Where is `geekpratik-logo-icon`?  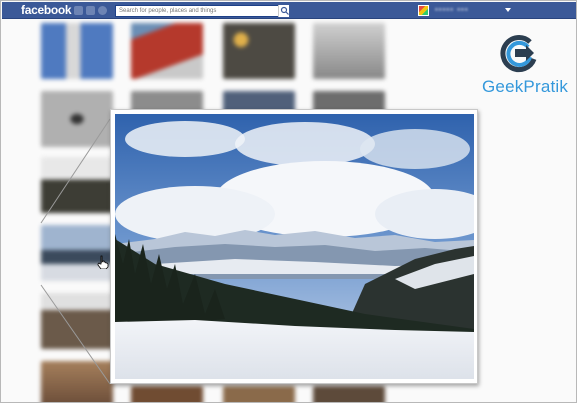
geekpratik-logo-icon is located at coordinates (518, 54).